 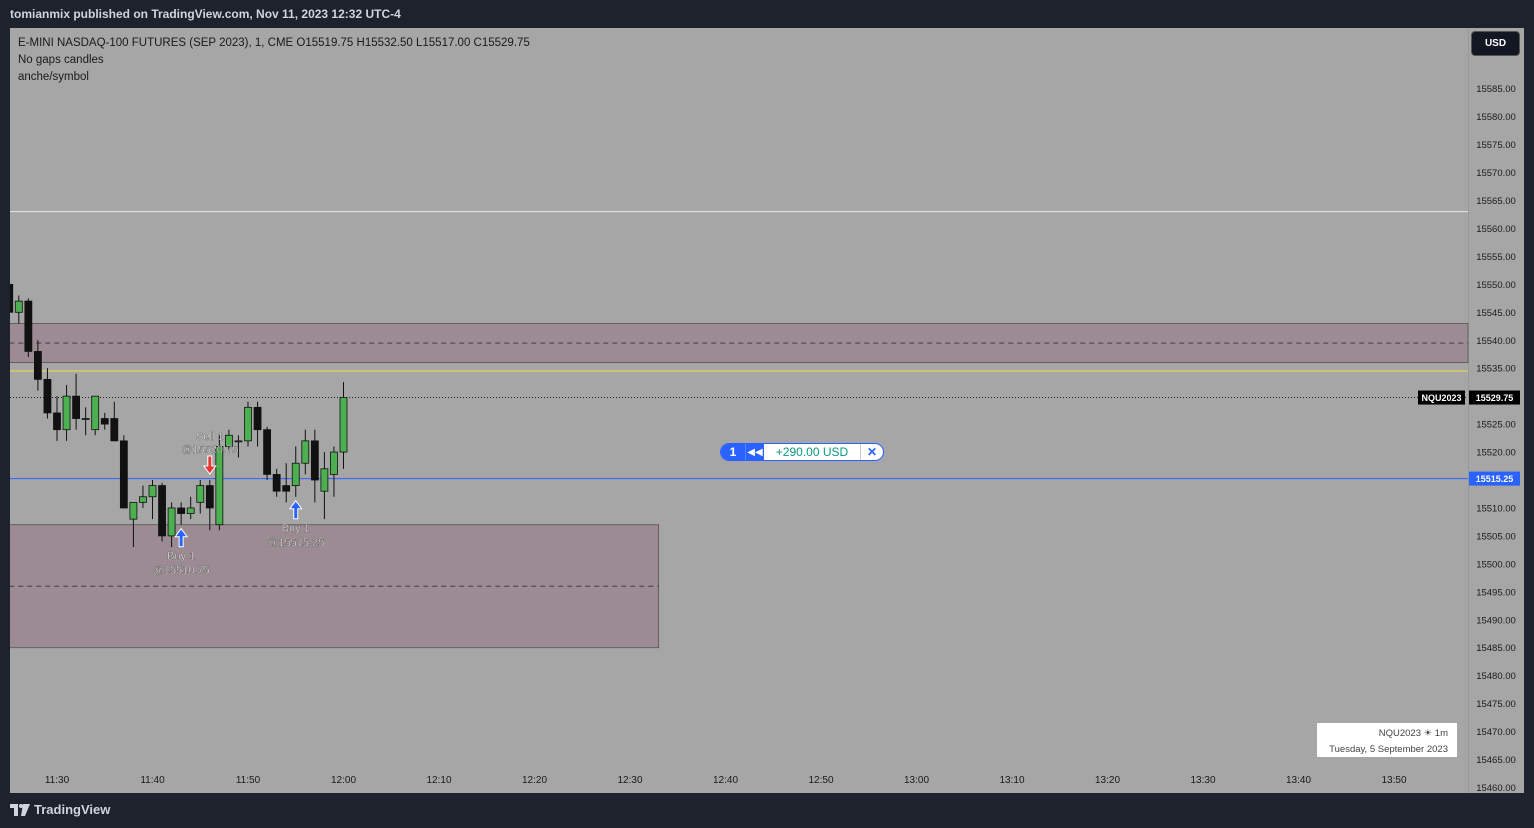 I want to click on x-tick-label: 12:50, so click(x=820, y=780).